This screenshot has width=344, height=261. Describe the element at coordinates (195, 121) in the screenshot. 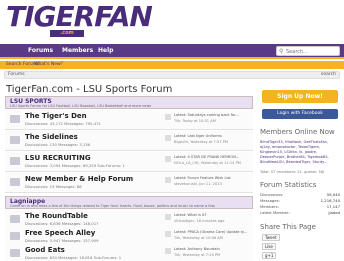

I see `latest-post-meta: Tiik, Today at 10:51 AM` at that location.